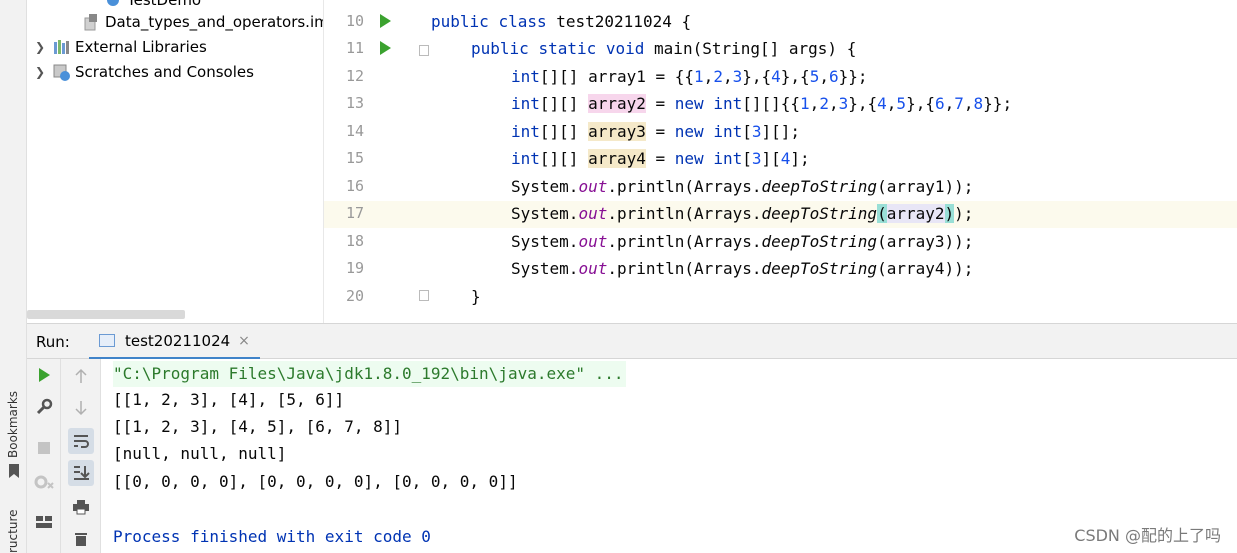 The image size is (1237, 553). I want to click on code-token: (array4));, so click(925, 268).